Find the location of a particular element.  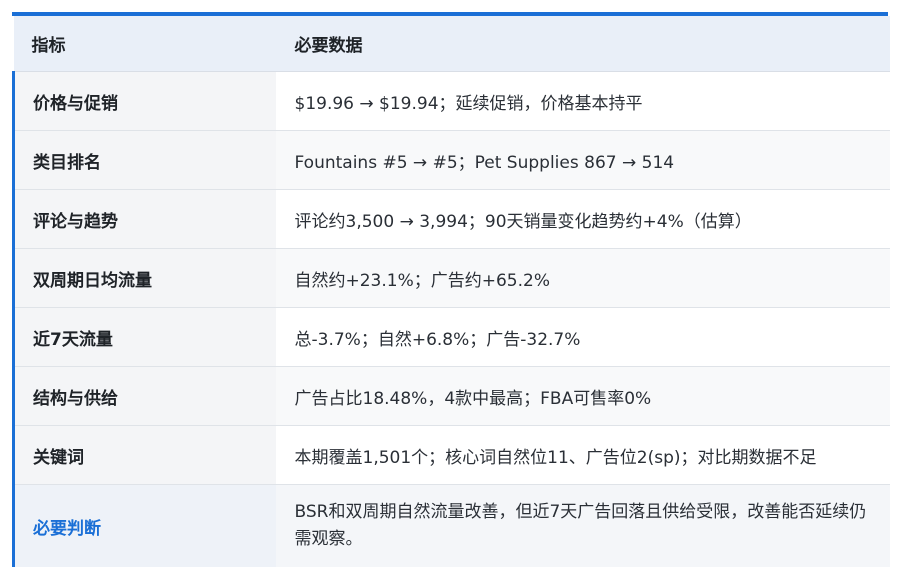

table-row: 价格与促销 $19.96 → $19.94；延续促销，价格基本持平 is located at coordinates (452, 101).